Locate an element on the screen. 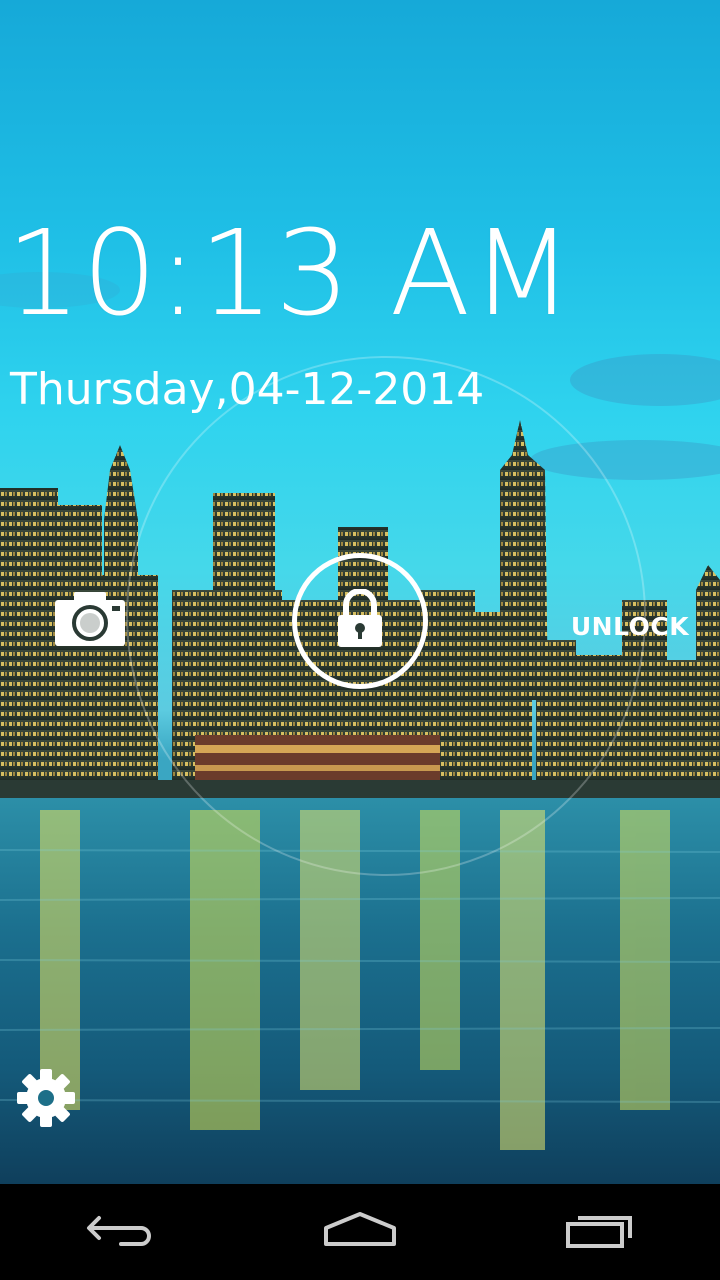 This screenshot has width=720, height=1280. home-icon is located at coordinates (360, 1232).